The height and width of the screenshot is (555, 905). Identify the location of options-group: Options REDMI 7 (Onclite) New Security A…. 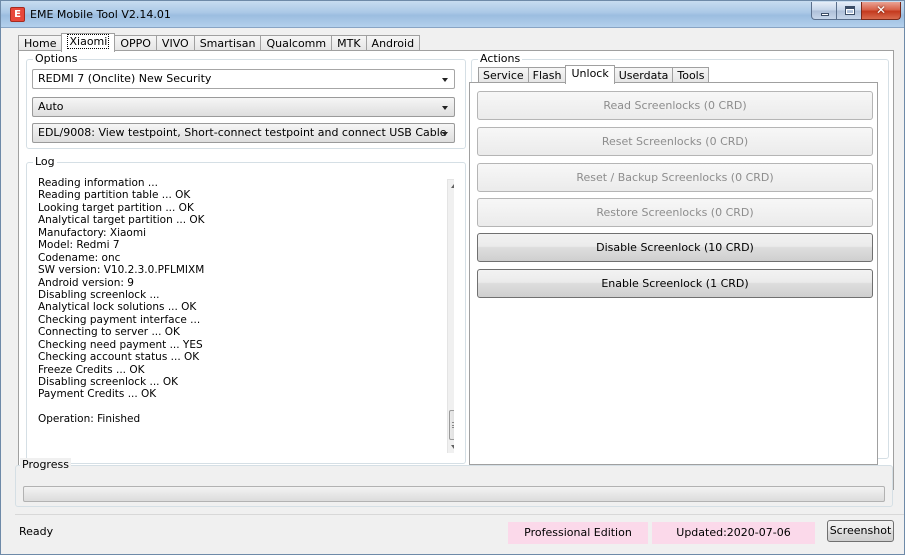
(246, 100).